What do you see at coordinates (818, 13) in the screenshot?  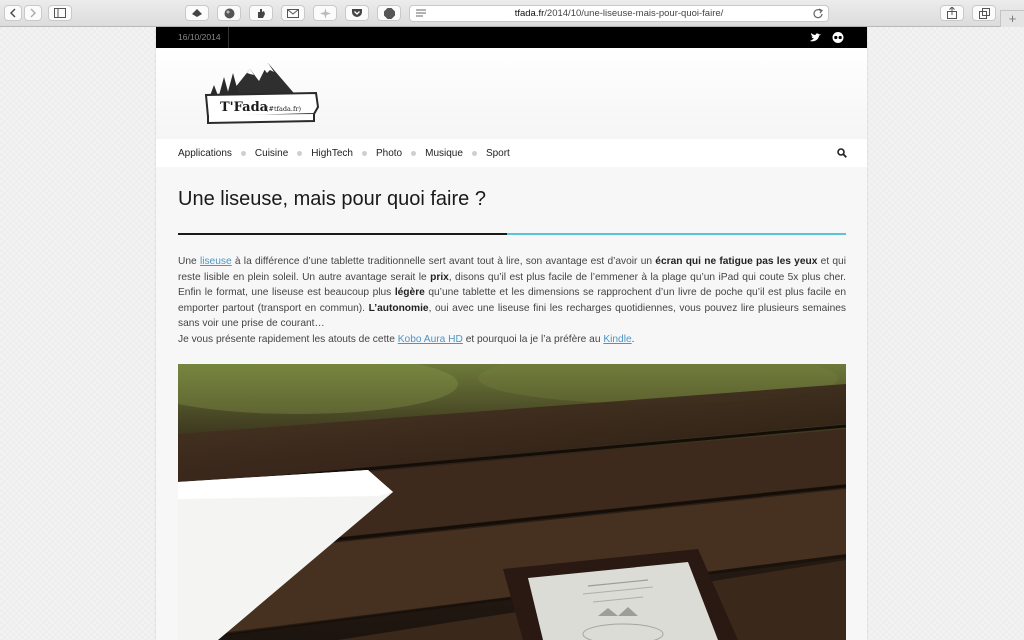 I see `reload-icon` at bounding box center [818, 13].